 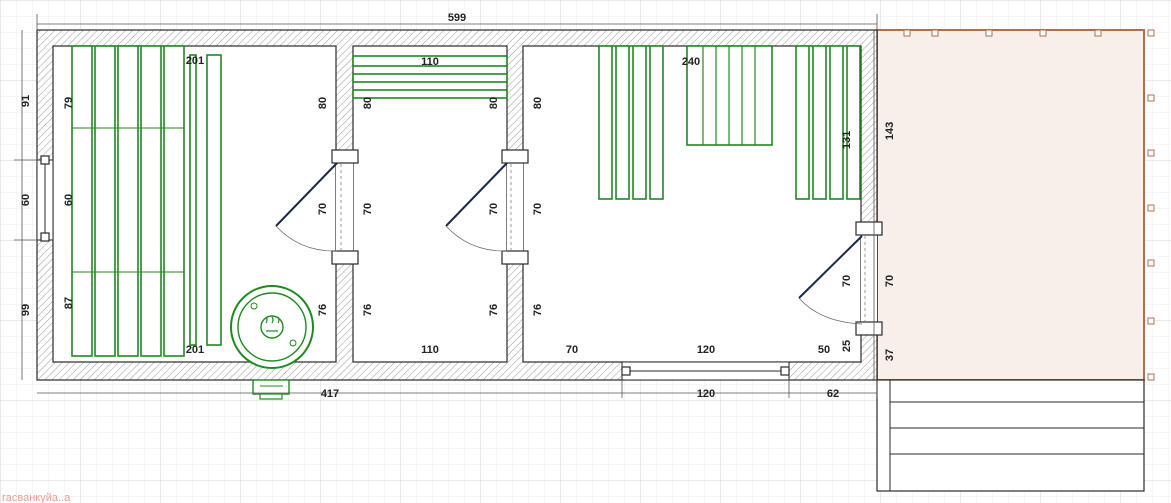 What do you see at coordinates (572, 350) in the screenshot?
I see `dim-rest-bottom-left: 70` at bounding box center [572, 350].